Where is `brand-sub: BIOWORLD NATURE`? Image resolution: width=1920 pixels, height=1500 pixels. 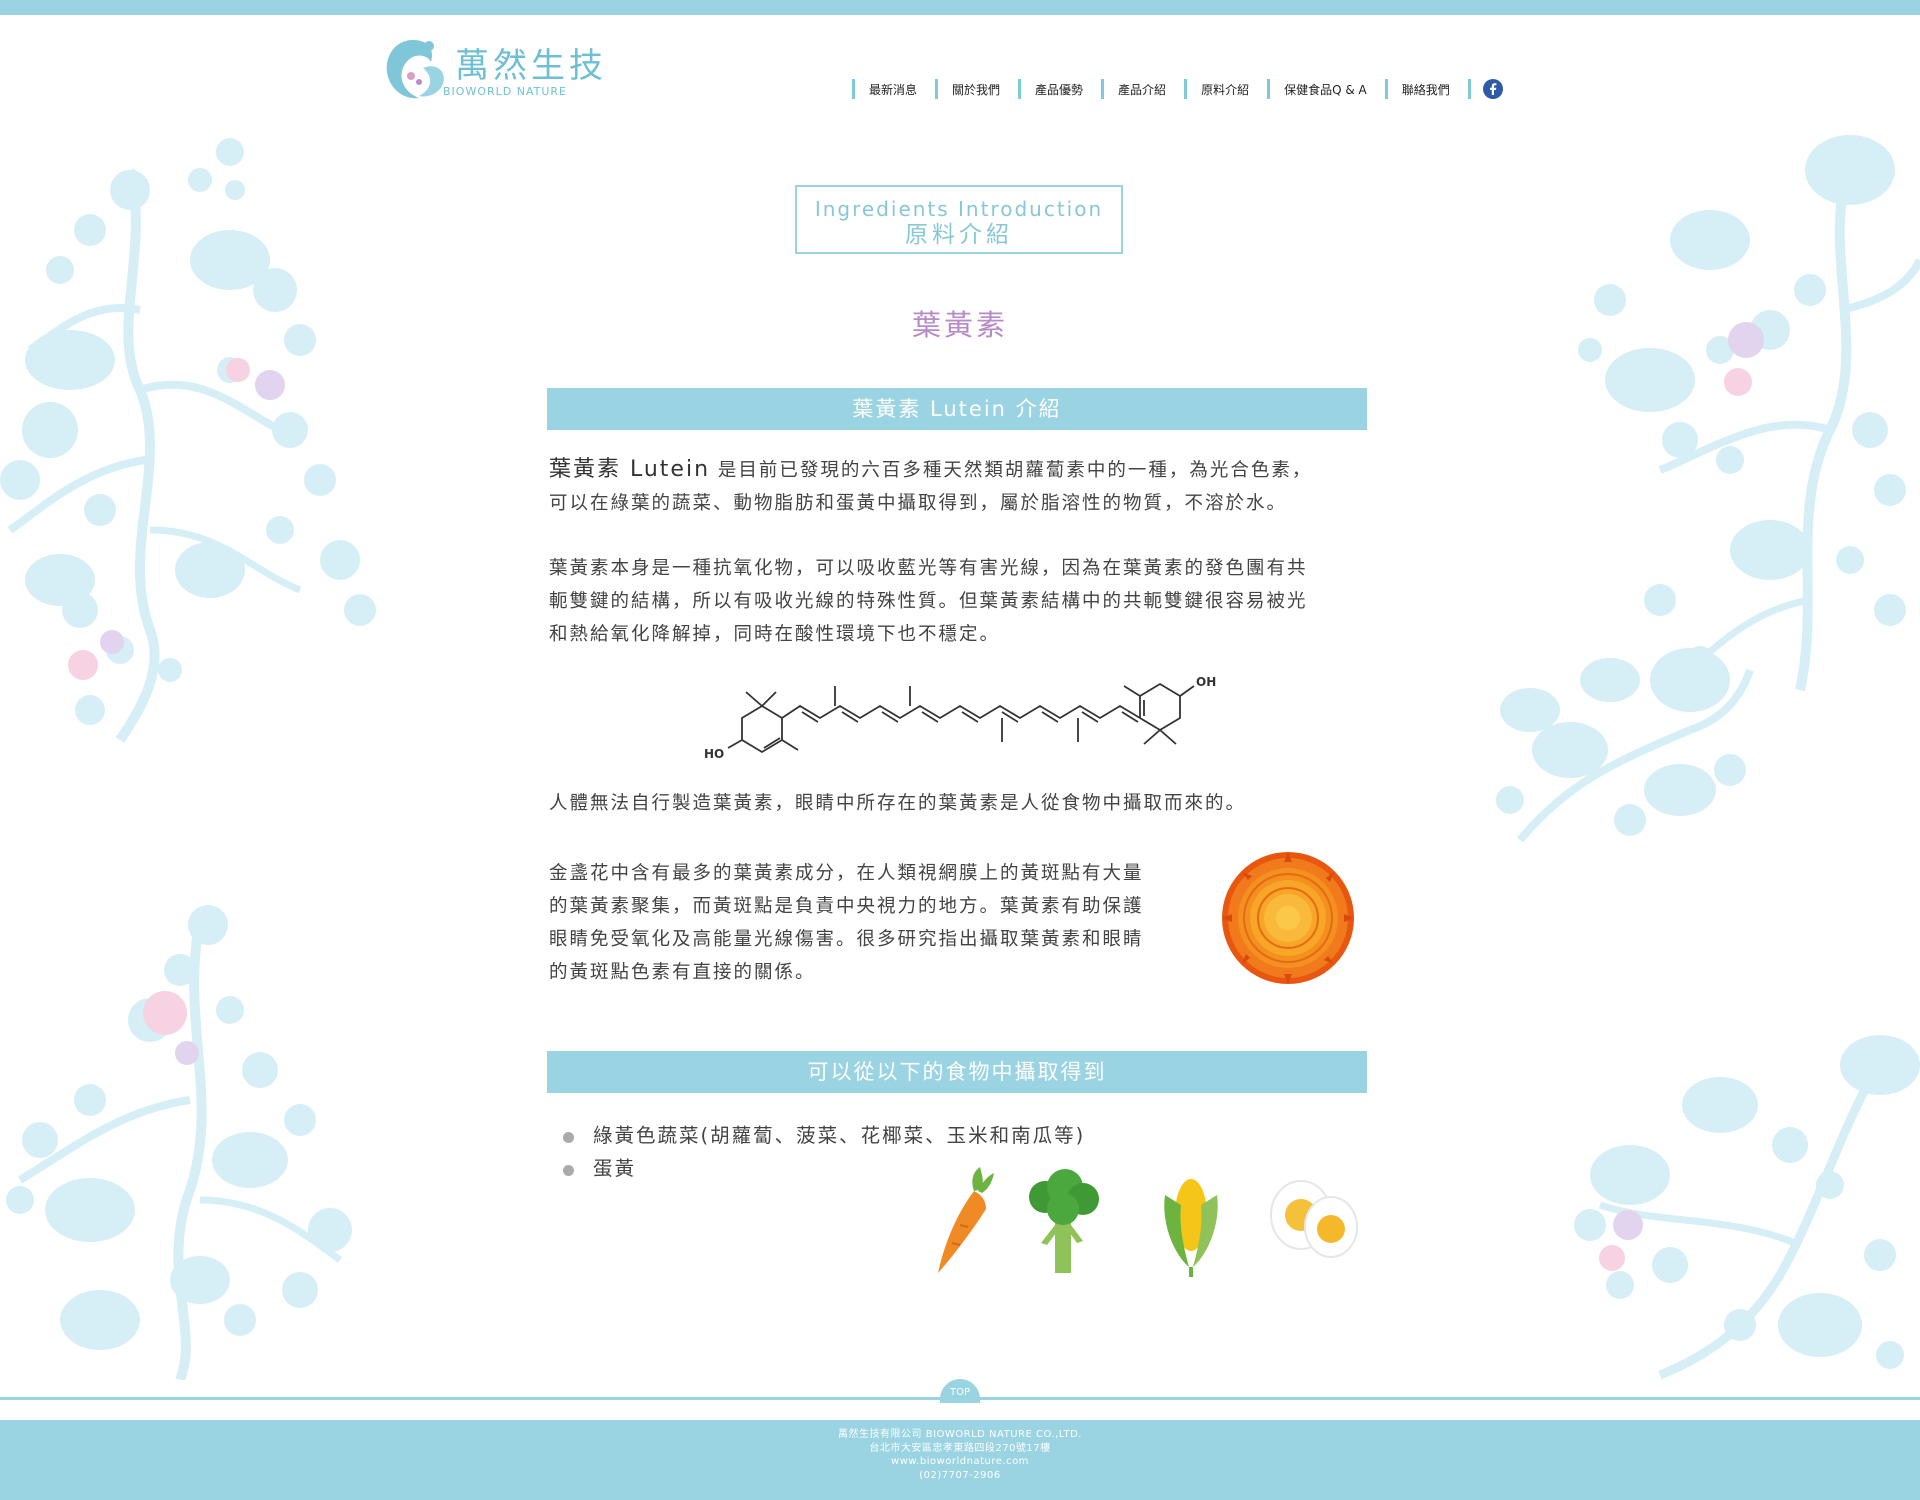 brand-sub: BIOWORLD NATURE is located at coordinates (505, 91).